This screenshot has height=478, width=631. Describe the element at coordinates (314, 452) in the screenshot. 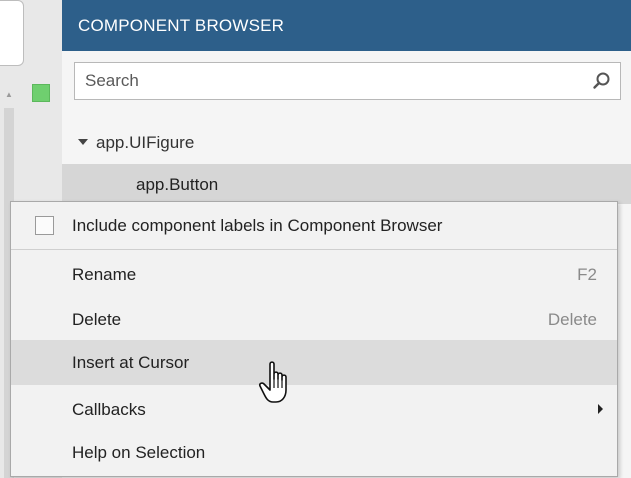

I see `menu-item-help-on-selection: Help on Selection` at that location.